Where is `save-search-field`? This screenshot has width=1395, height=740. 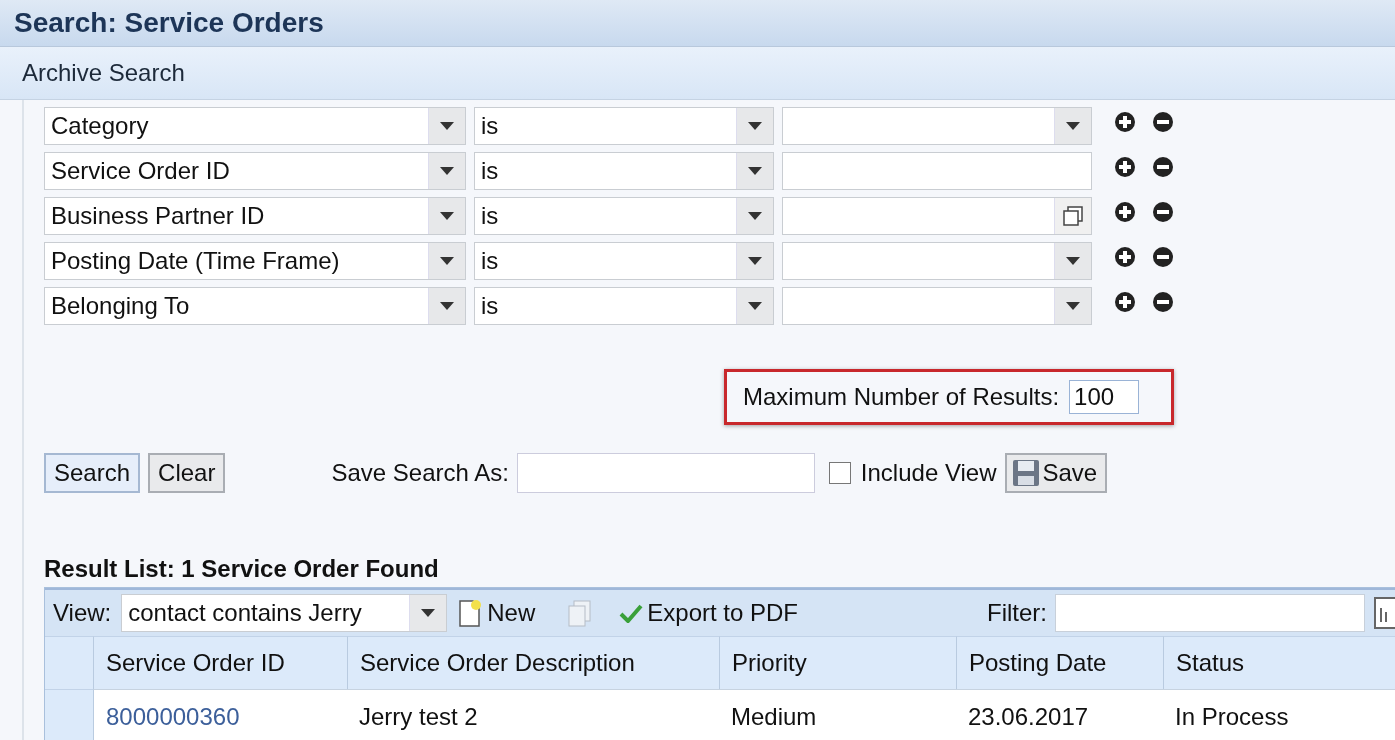
save-search-field is located at coordinates (665, 473).